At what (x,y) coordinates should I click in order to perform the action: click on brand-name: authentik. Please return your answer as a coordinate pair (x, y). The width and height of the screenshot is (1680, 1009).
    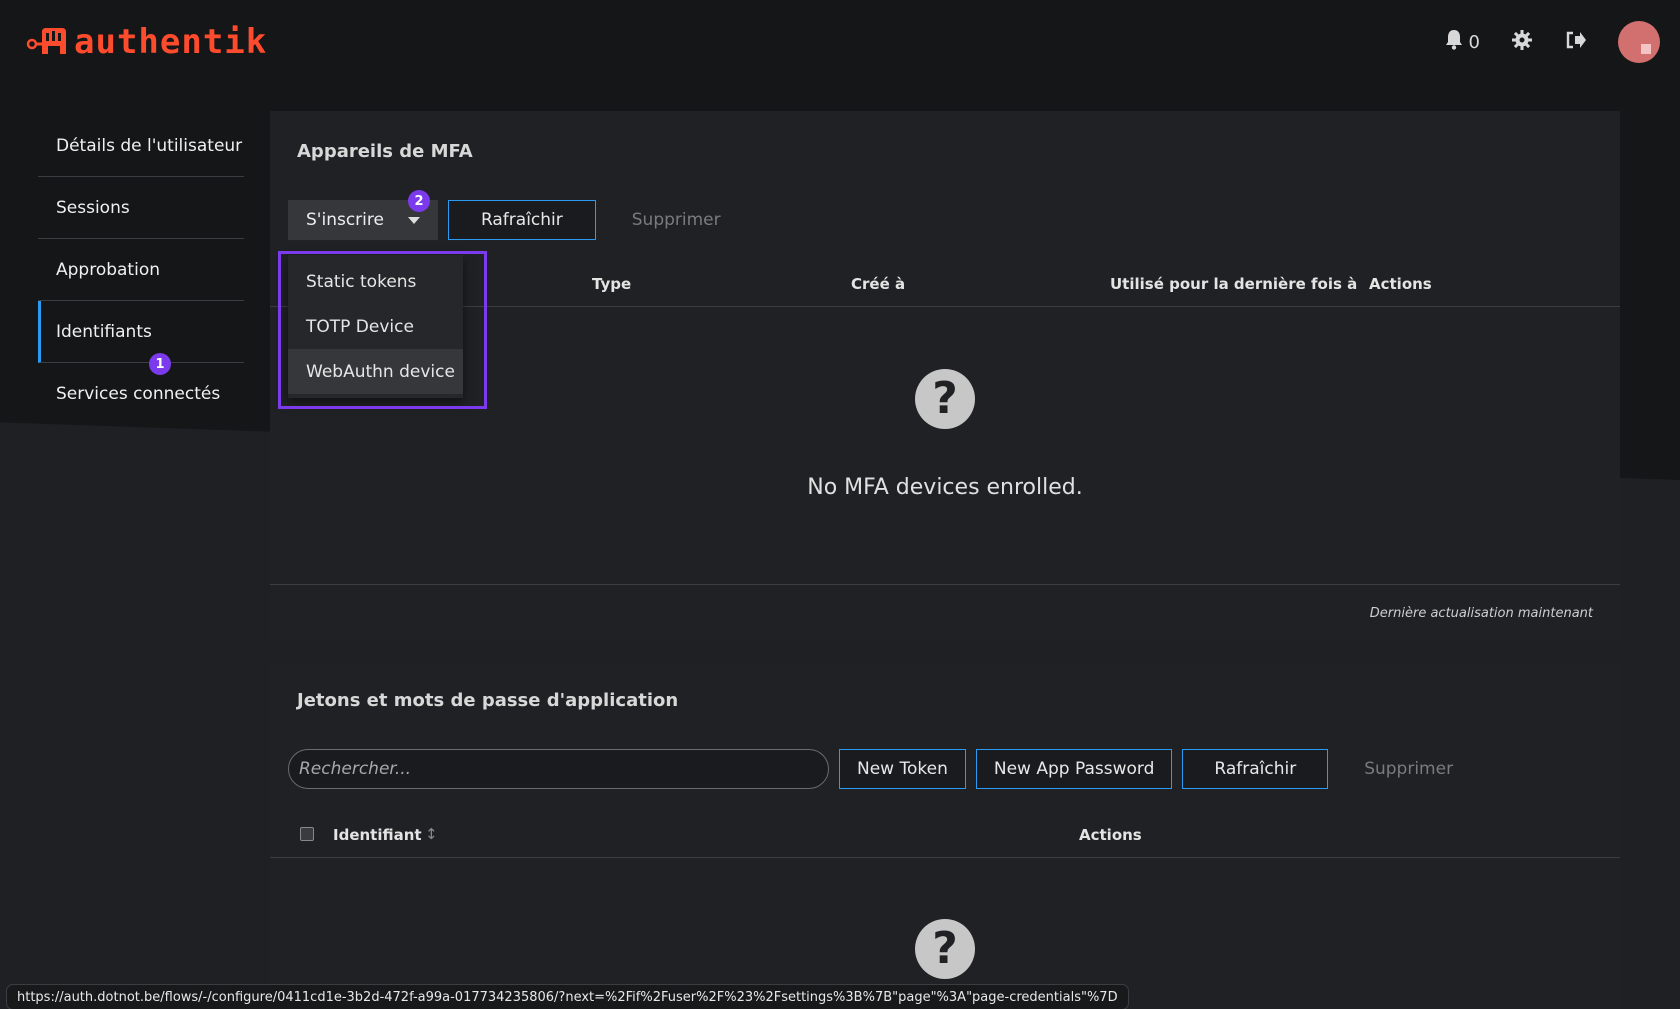
    Looking at the image, I should click on (171, 42).